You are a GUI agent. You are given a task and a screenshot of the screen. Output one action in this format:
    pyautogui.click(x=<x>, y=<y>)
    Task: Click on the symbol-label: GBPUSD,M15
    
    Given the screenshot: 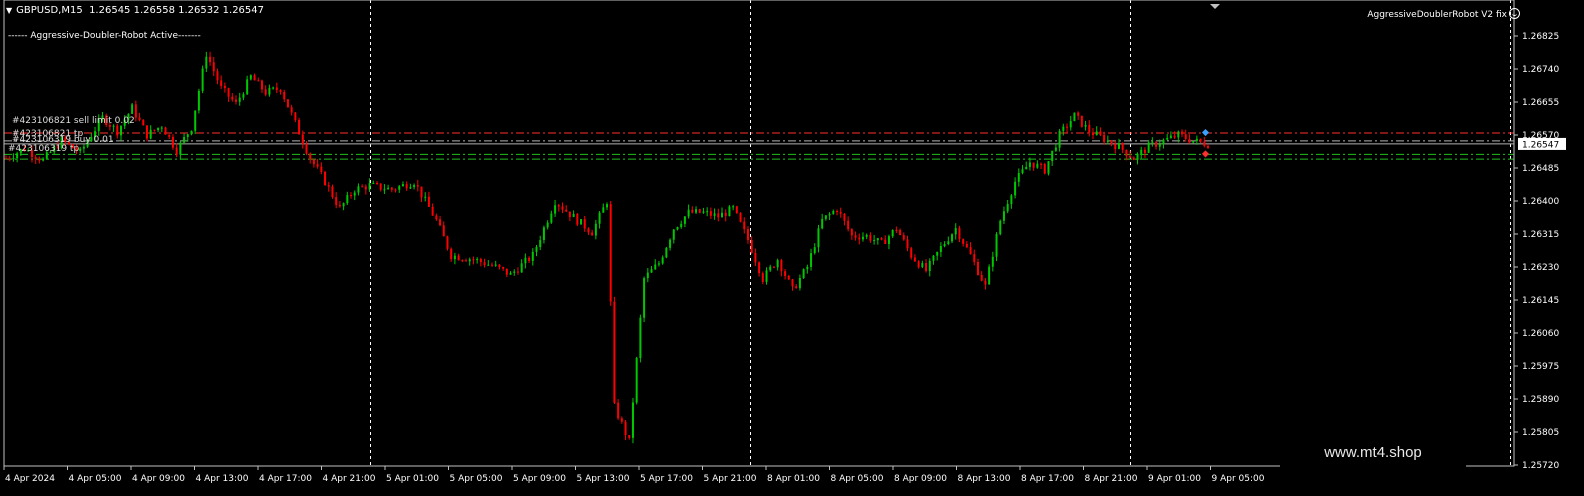 What is the action you would take?
    pyautogui.click(x=49, y=10)
    